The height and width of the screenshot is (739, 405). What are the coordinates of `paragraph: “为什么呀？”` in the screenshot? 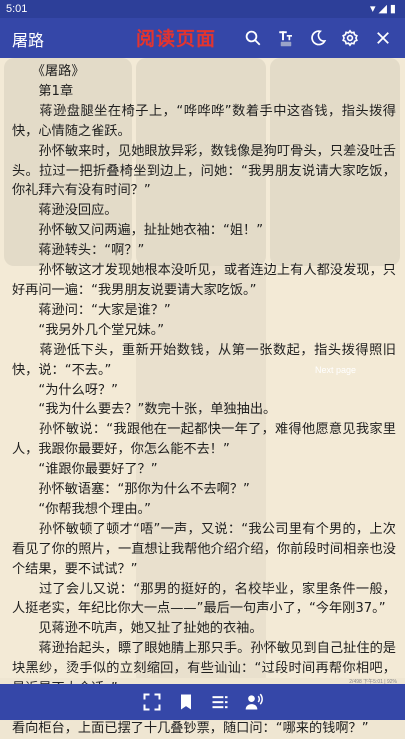 It's located at (65, 390).